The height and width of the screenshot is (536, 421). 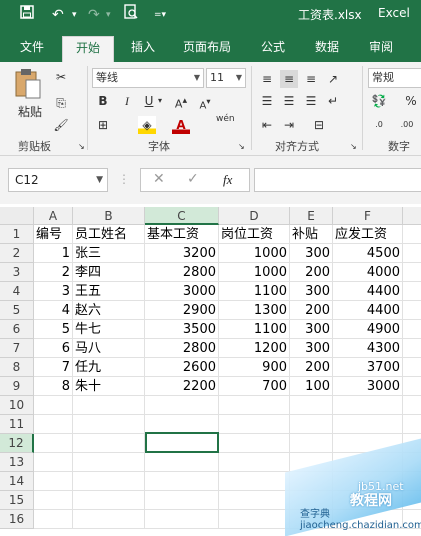 I want to click on row-header: 14, so click(x=17, y=481).